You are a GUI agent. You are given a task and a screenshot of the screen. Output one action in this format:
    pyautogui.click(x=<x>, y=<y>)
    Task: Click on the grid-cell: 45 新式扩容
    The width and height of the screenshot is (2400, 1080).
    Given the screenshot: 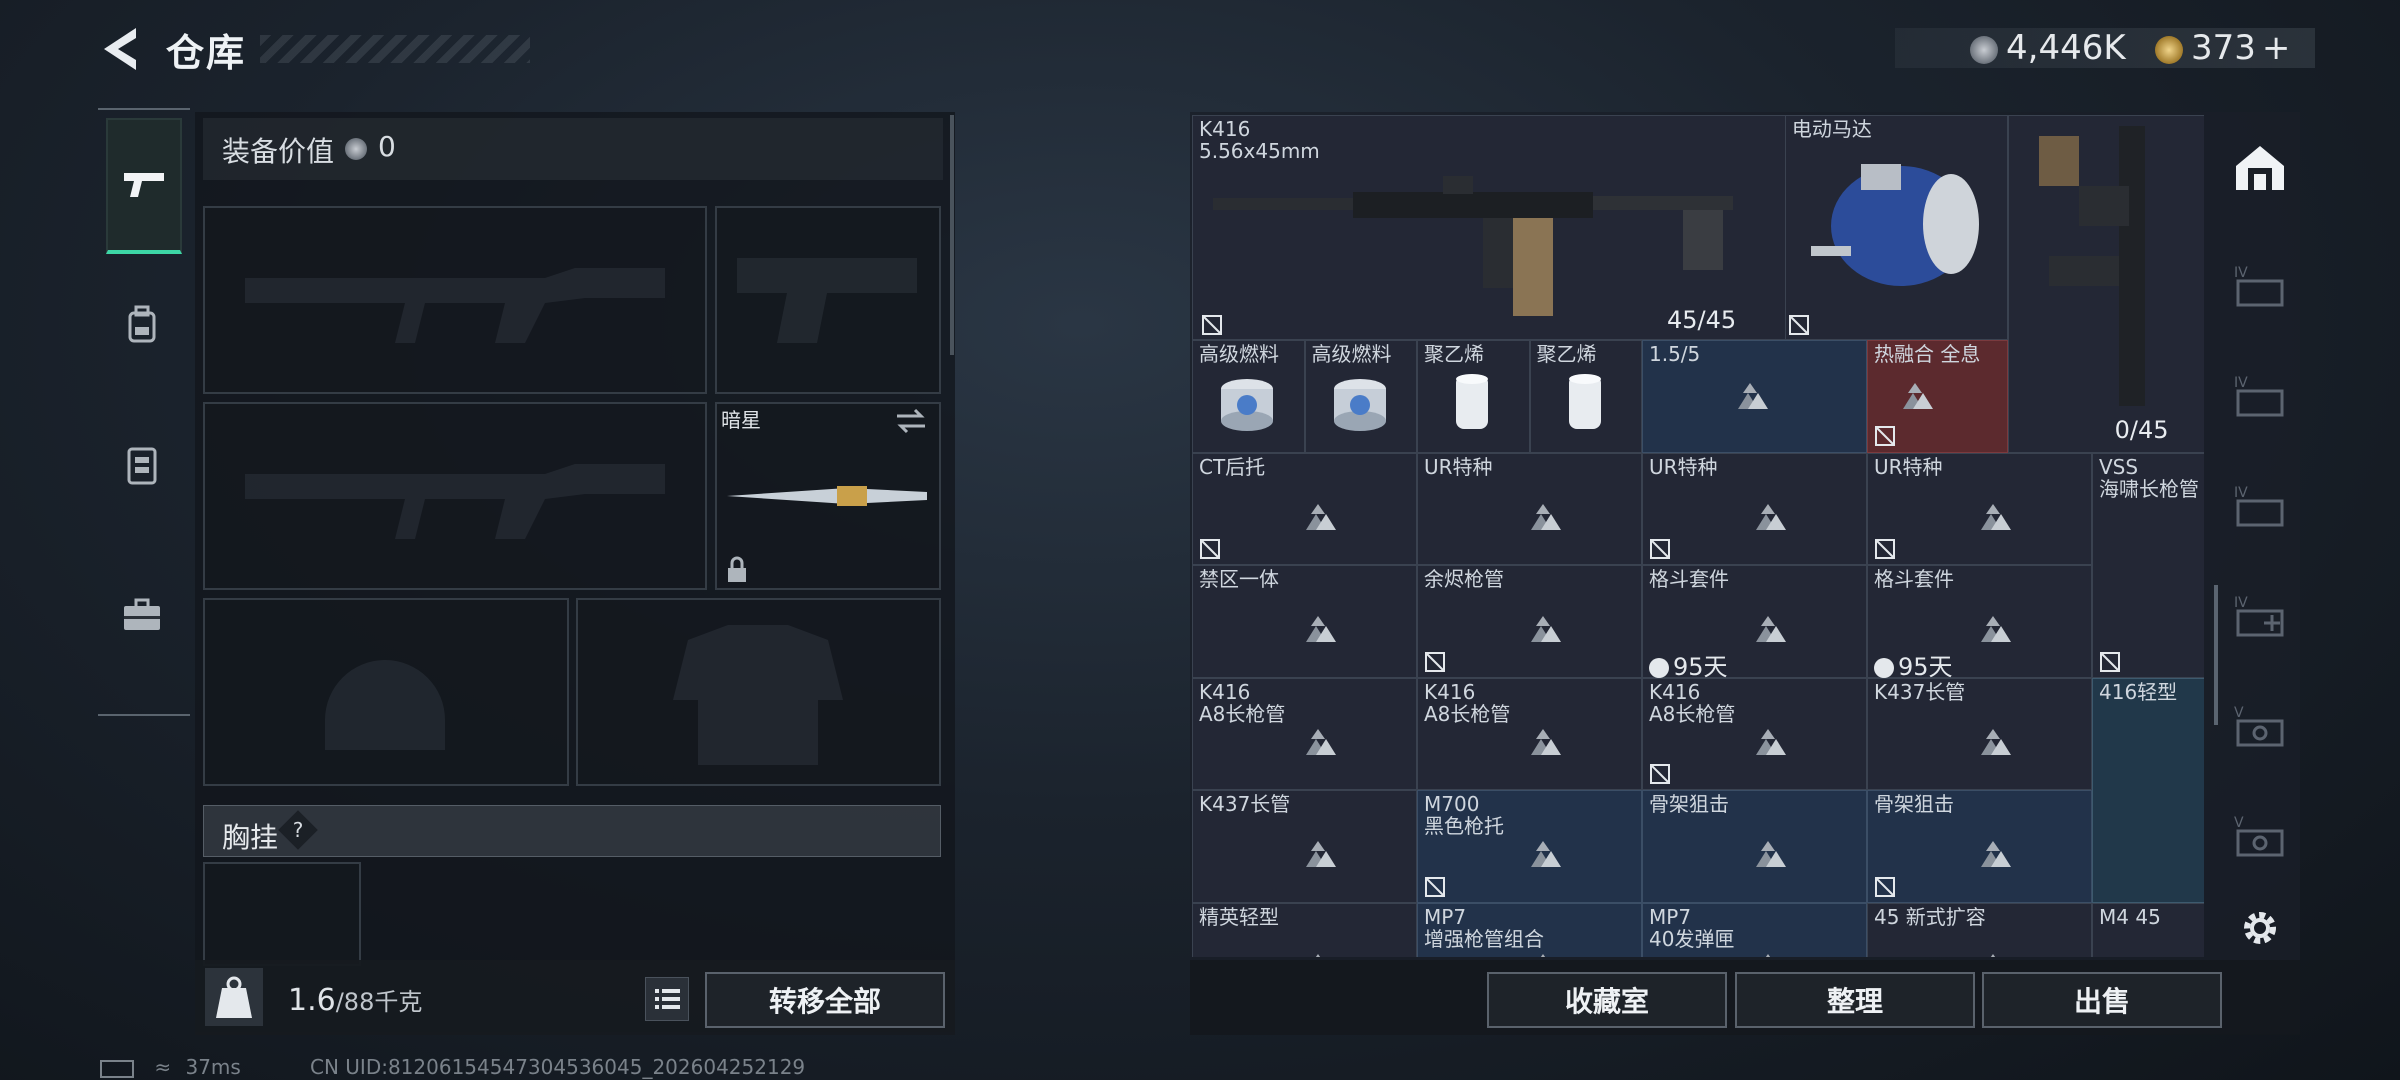 What is the action you would take?
    pyautogui.click(x=1979, y=929)
    